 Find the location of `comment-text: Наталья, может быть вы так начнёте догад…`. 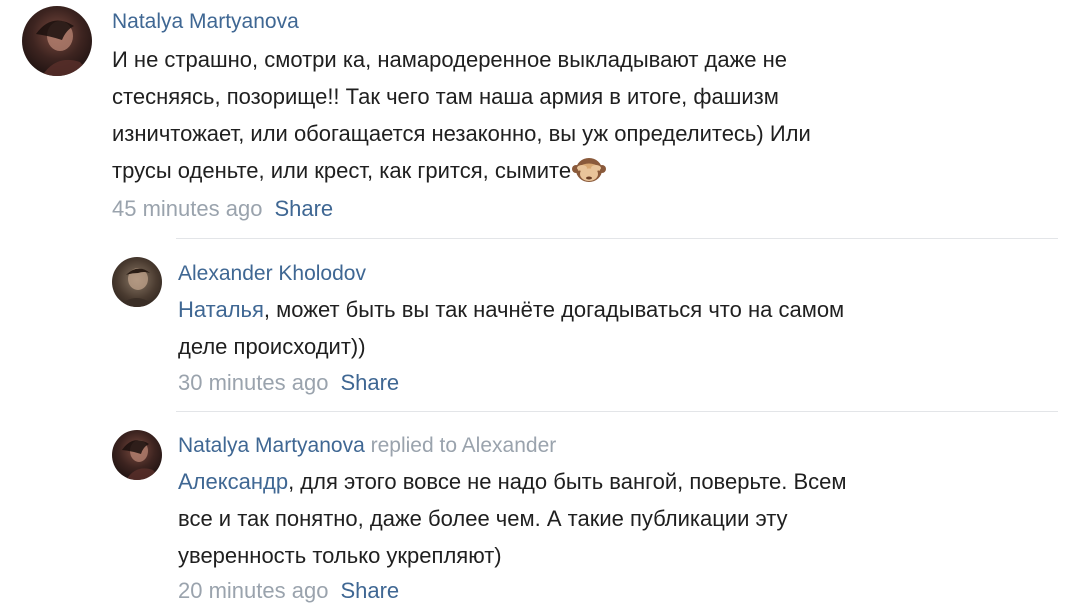

comment-text: Наталья, может быть вы так начнёте догад… is located at coordinates (618, 328).